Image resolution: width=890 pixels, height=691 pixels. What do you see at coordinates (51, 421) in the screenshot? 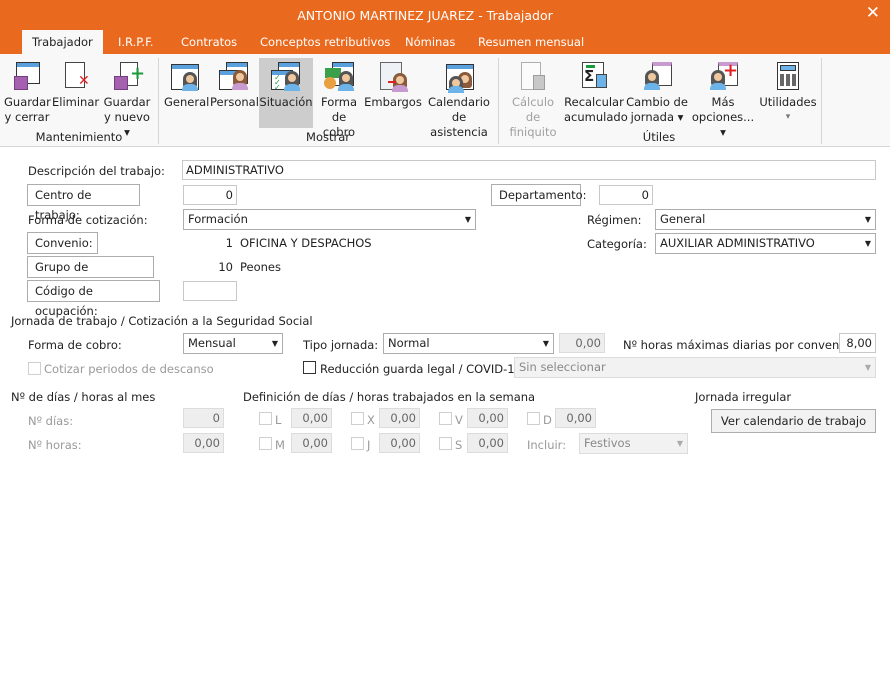
I see `dias-label: Nº días:` at bounding box center [51, 421].